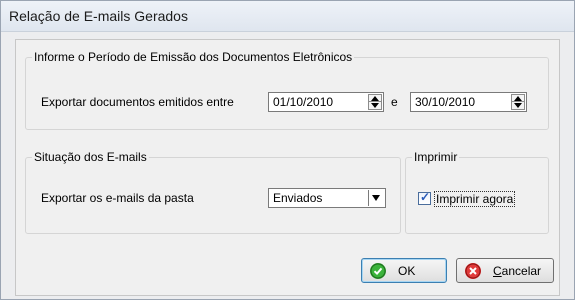 The width and height of the screenshot is (577, 302). Describe the element at coordinates (436, 157) in the screenshot. I see `imprimir-legend: Imprimir` at that location.